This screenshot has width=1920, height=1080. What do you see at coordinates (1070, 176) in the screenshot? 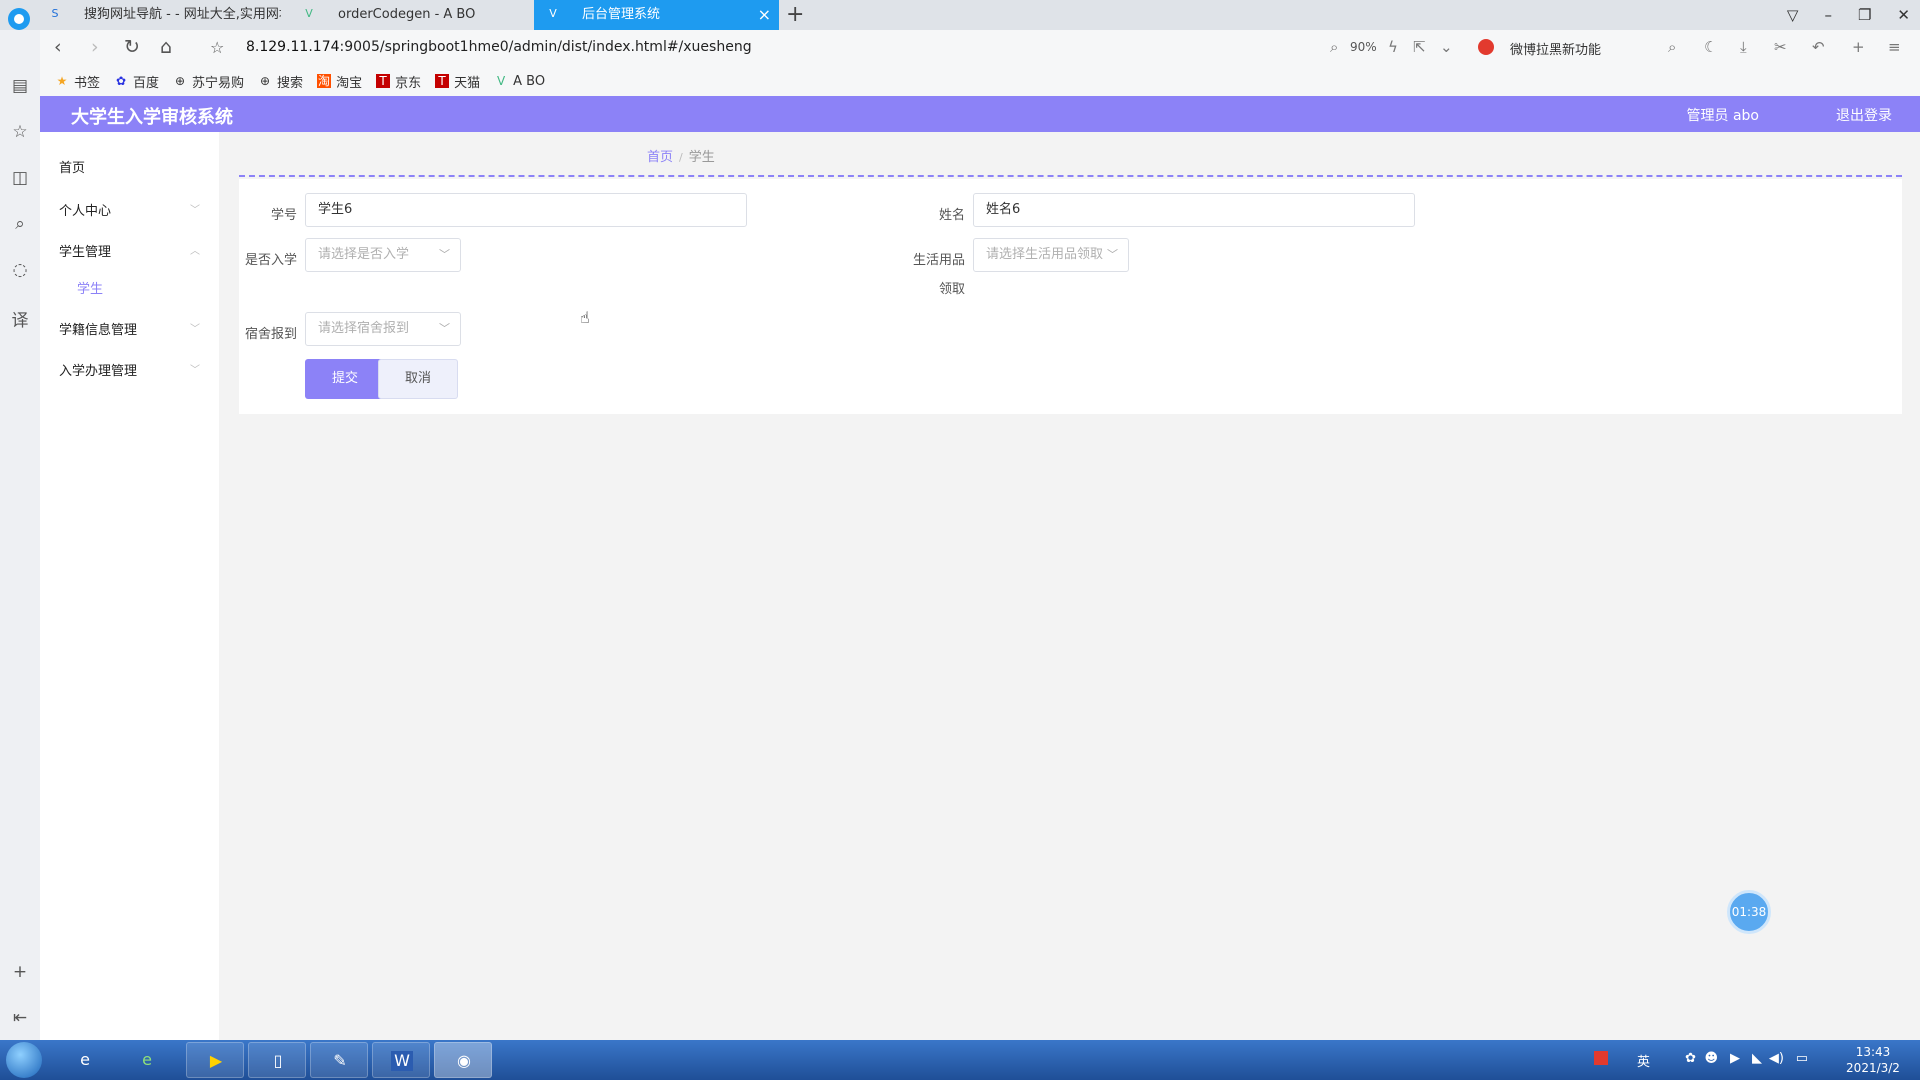
I see `divider` at bounding box center [1070, 176].